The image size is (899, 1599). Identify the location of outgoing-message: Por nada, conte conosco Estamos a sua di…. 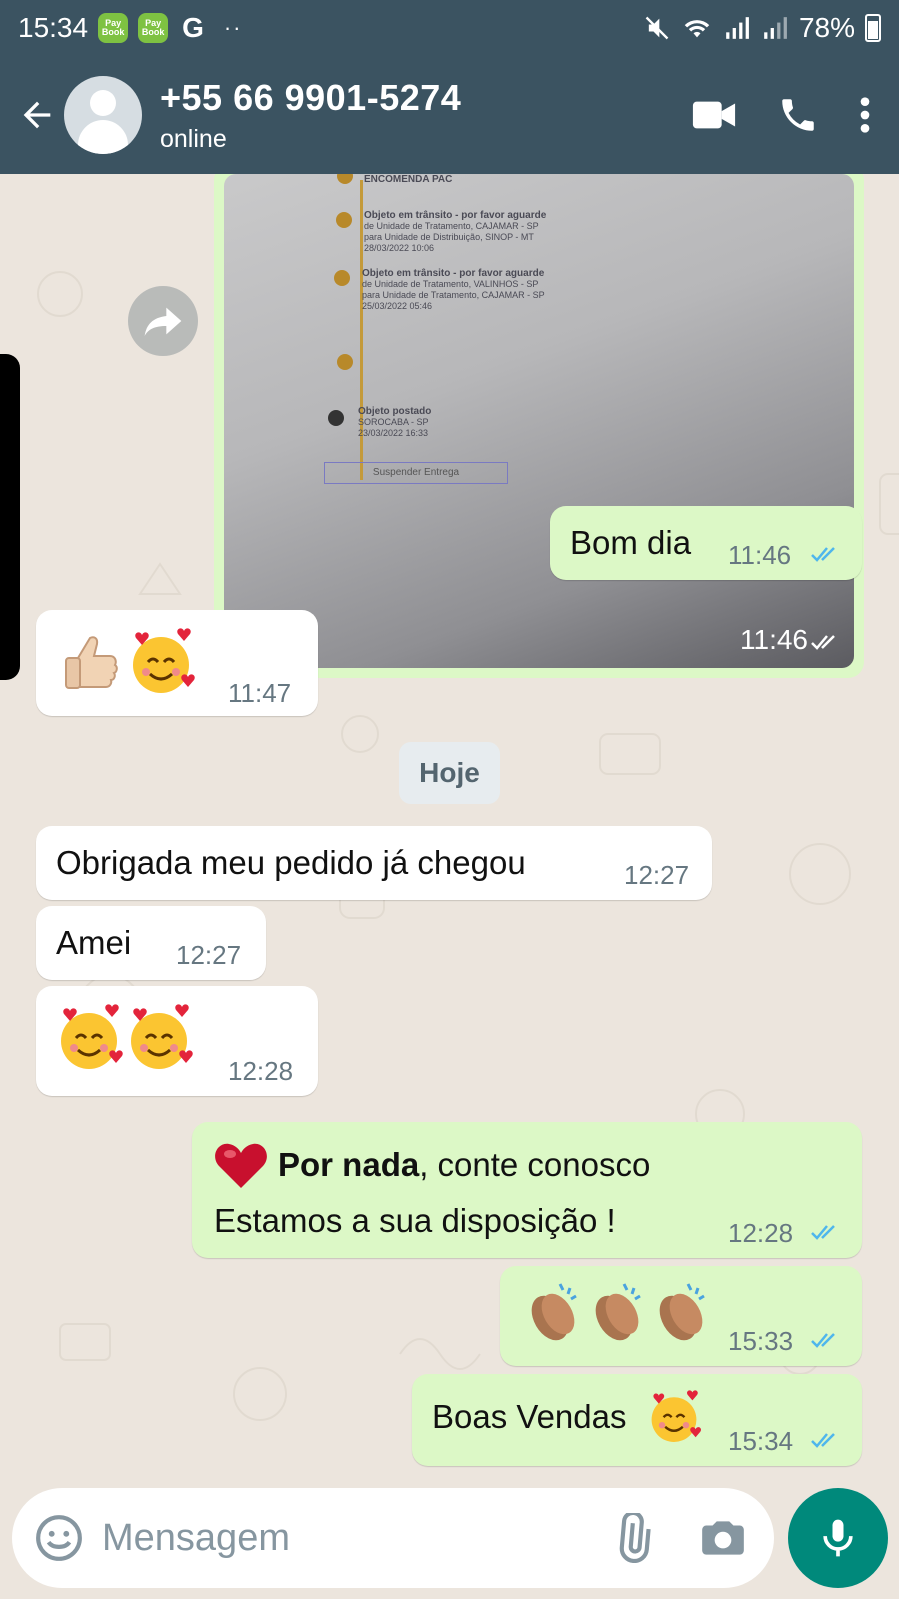
(527, 1190).